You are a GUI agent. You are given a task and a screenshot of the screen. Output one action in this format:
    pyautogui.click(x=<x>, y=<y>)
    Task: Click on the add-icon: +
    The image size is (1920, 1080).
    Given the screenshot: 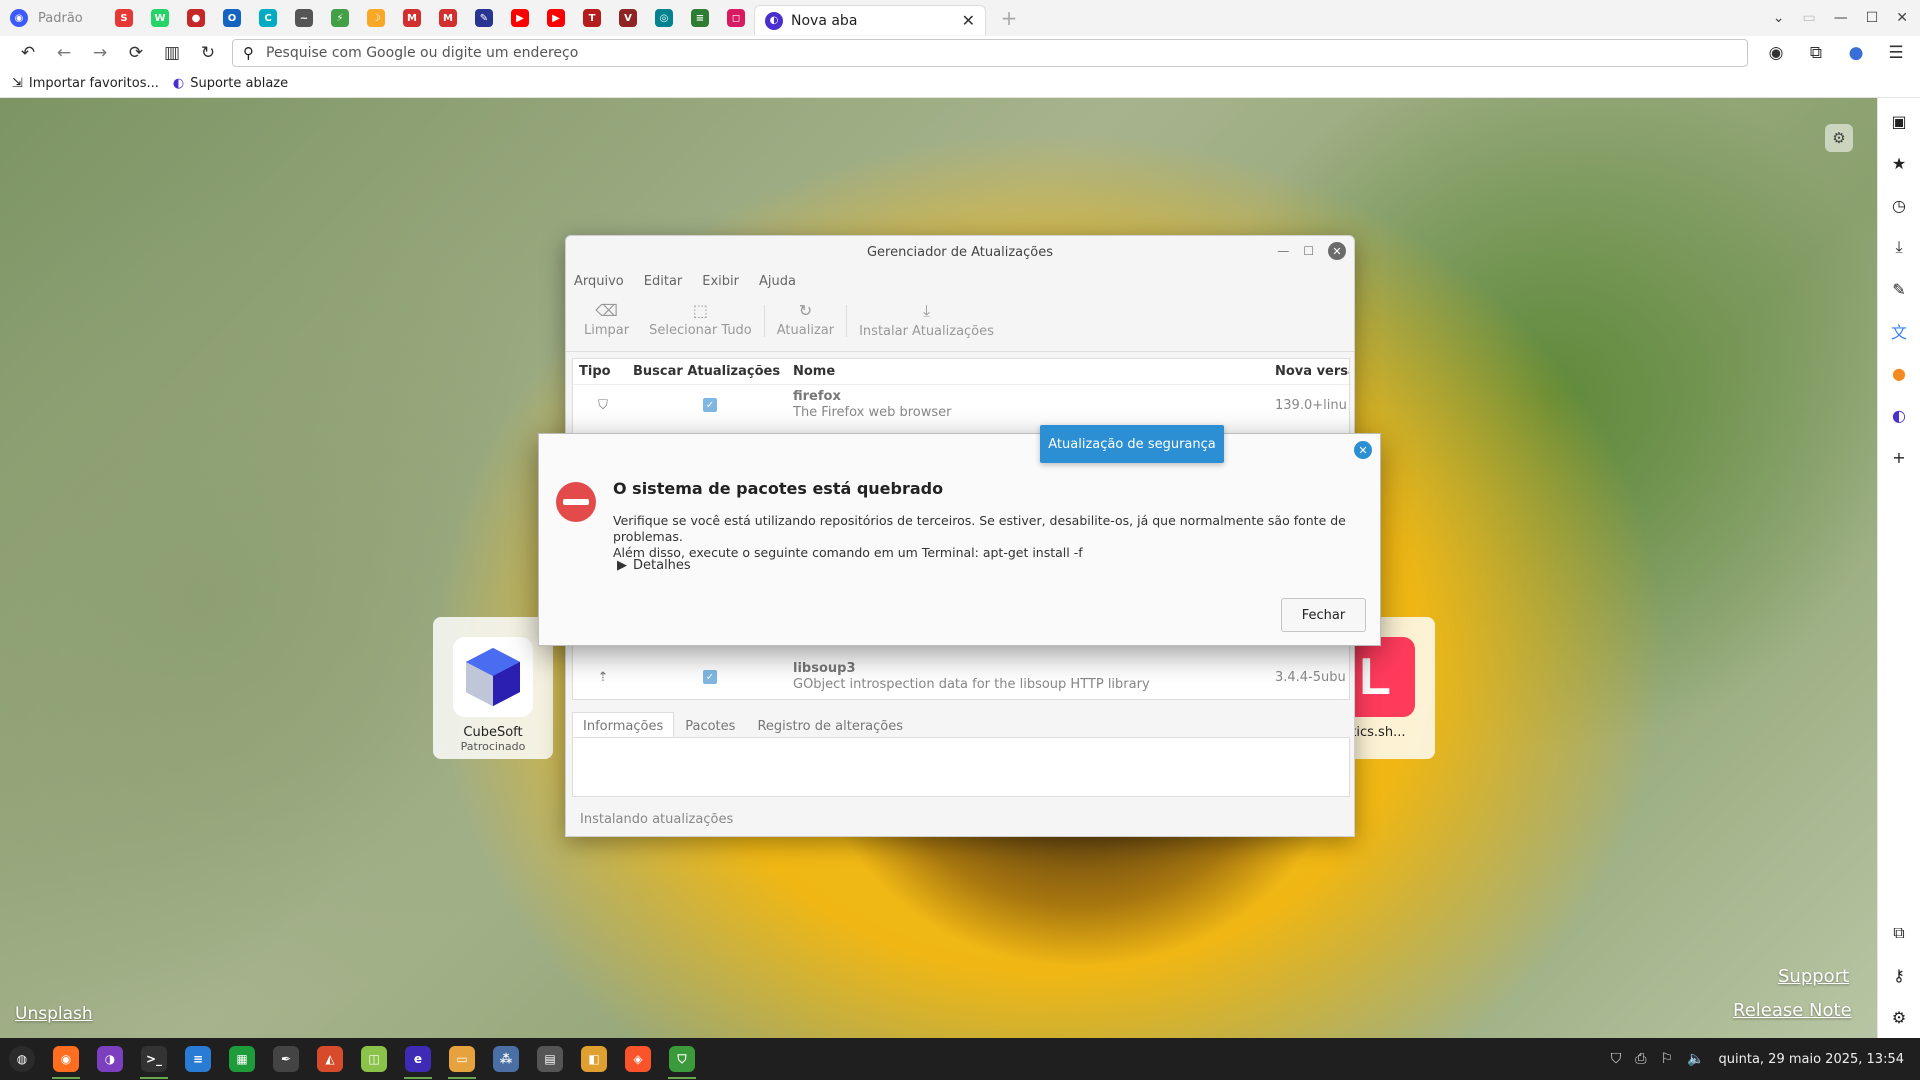 What is the action you would take?
    pyautogui.click(x=1899, y=457)
    